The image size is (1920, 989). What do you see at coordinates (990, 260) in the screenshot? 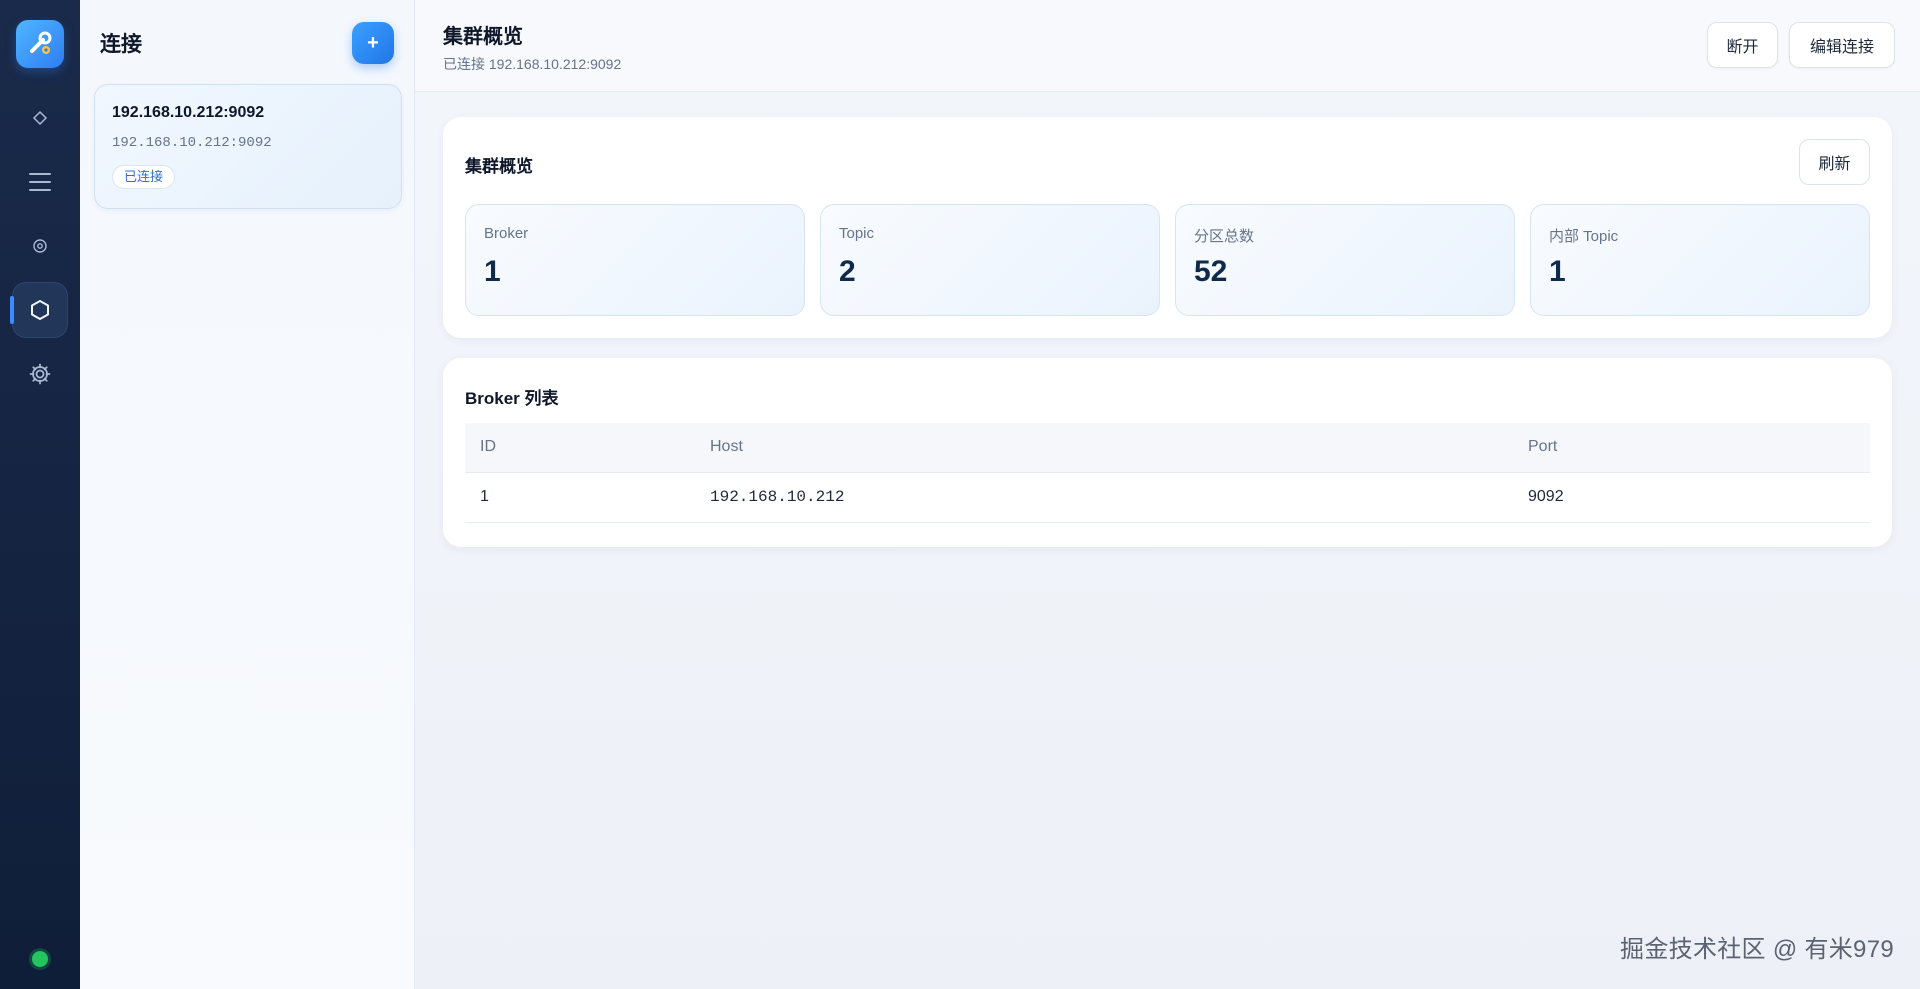
I see `stat-topic: Topic 2` at bounding box center [990, 260].